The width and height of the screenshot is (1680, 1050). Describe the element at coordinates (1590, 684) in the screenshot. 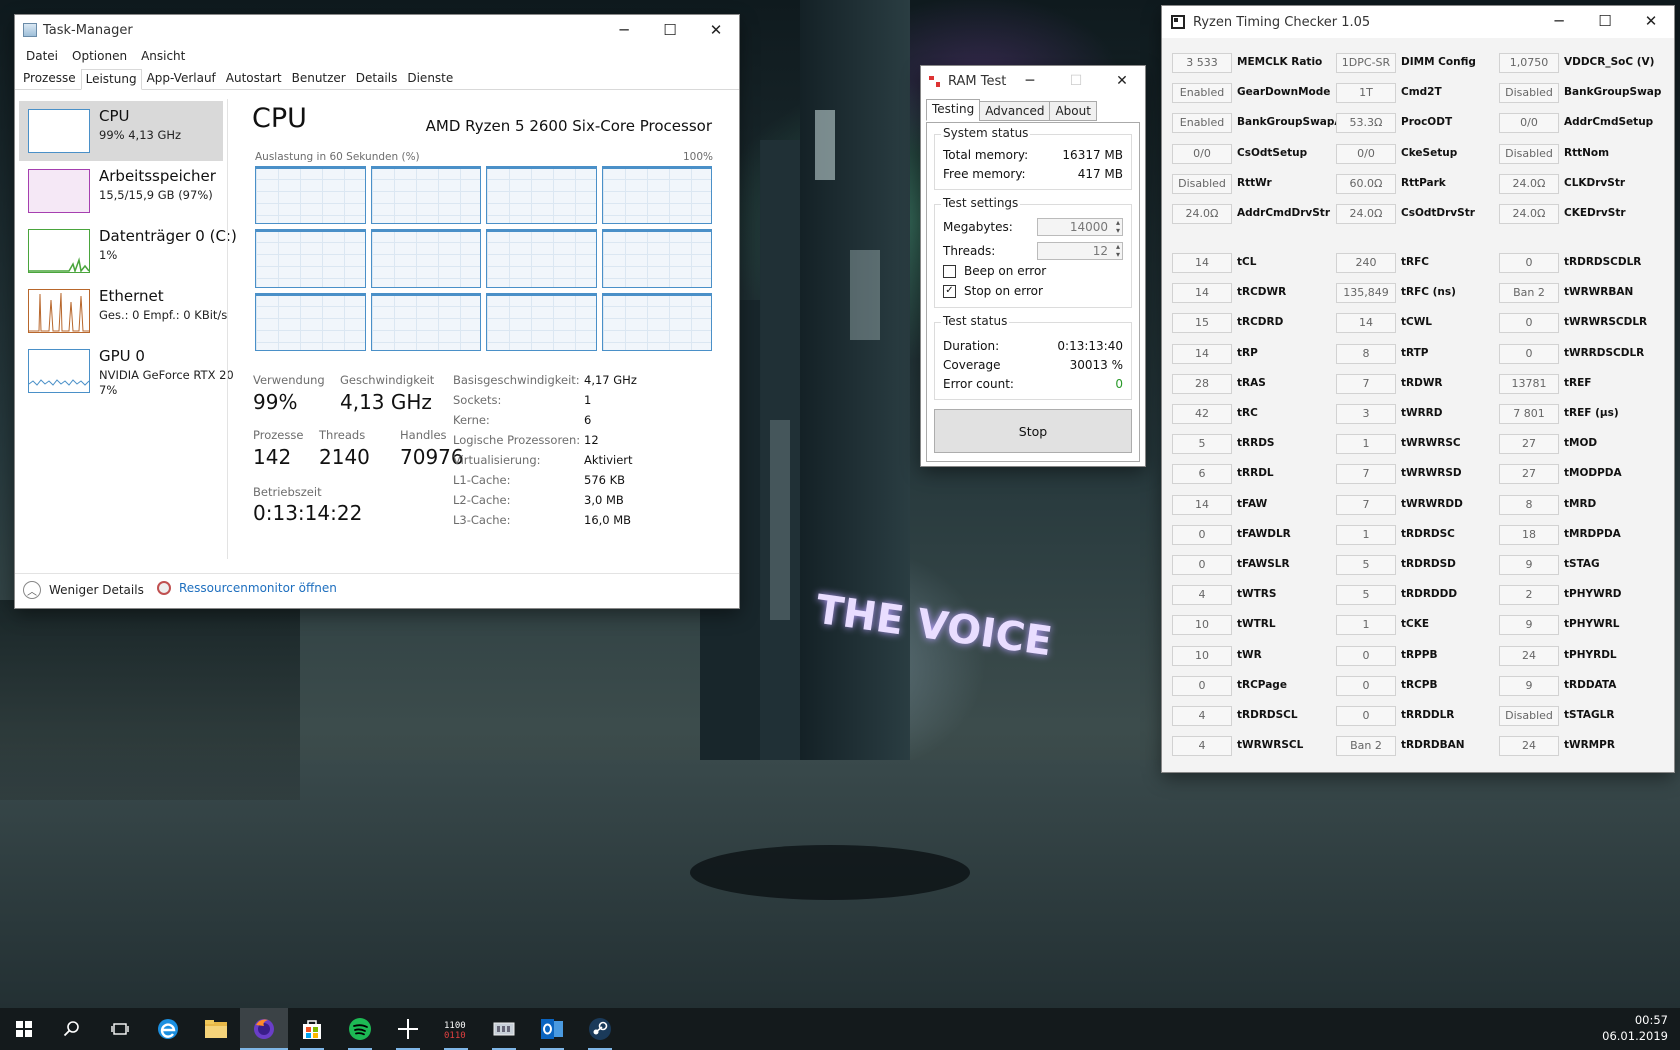

I see `timing-label: tRDDATA` at that location.